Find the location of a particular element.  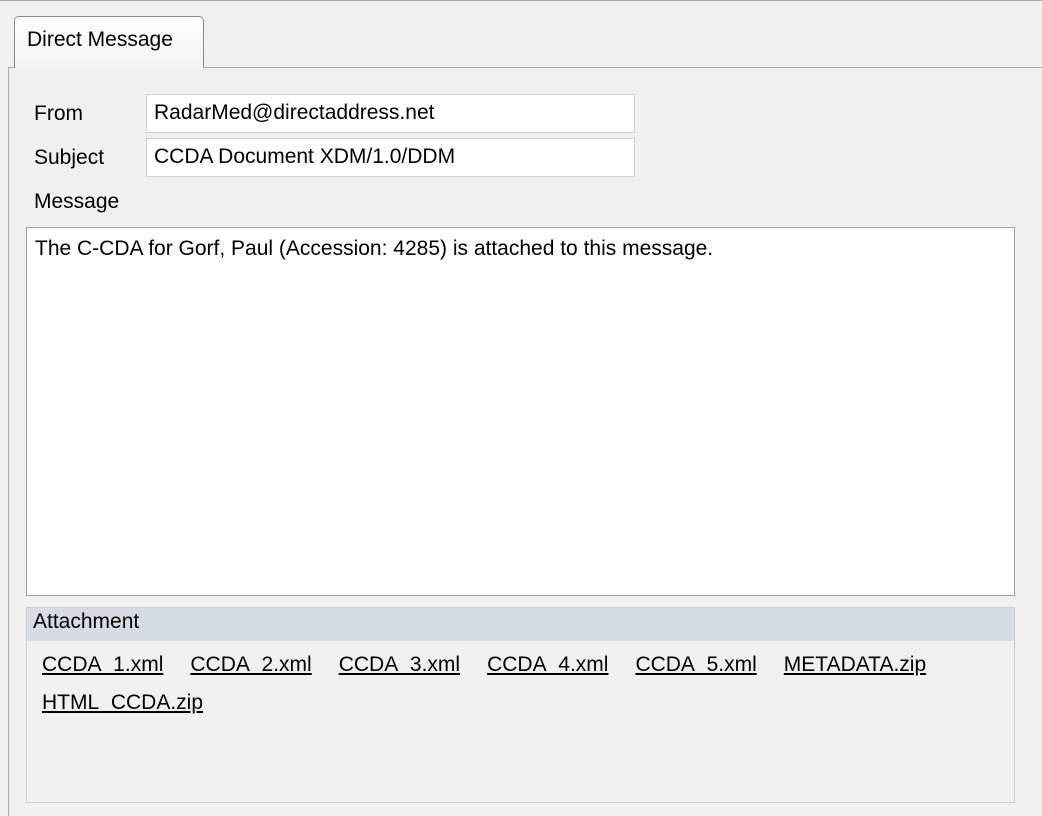

message-label: Message is located at coordinates (77, 201).